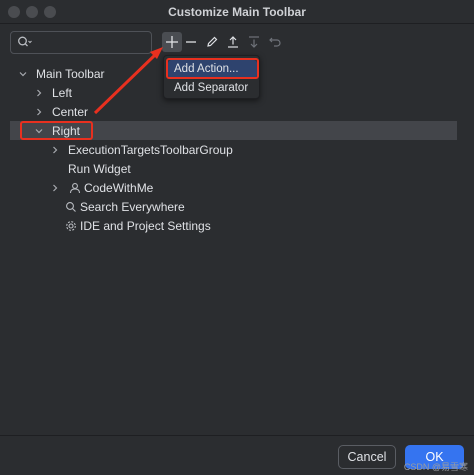  Describe the element at coordinates (435, 467) in the screenshot. I see `watermark: CSDN @易雪寒` at that location.